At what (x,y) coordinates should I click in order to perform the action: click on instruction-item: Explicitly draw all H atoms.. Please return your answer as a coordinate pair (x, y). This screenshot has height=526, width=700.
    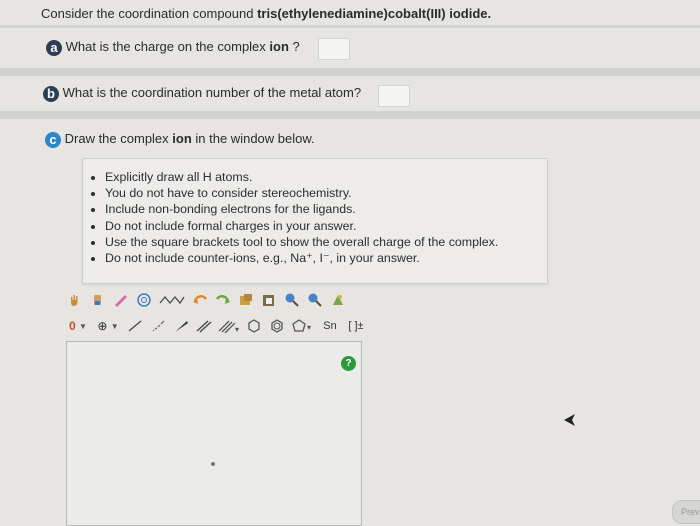
    Looking at the image, I should click on (326, 177).